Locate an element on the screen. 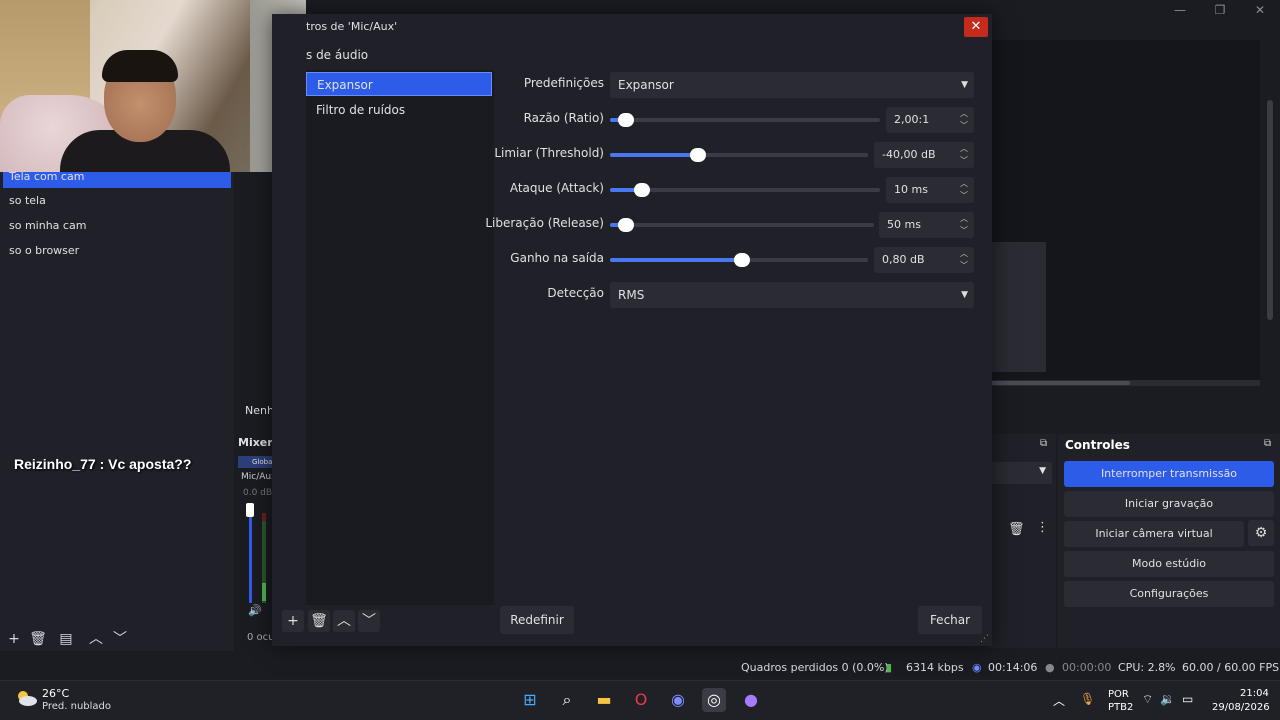 The height and width of the screenshot is (720, 1280). detection-select: RMS ▼ is located at coordinates (792, 295).